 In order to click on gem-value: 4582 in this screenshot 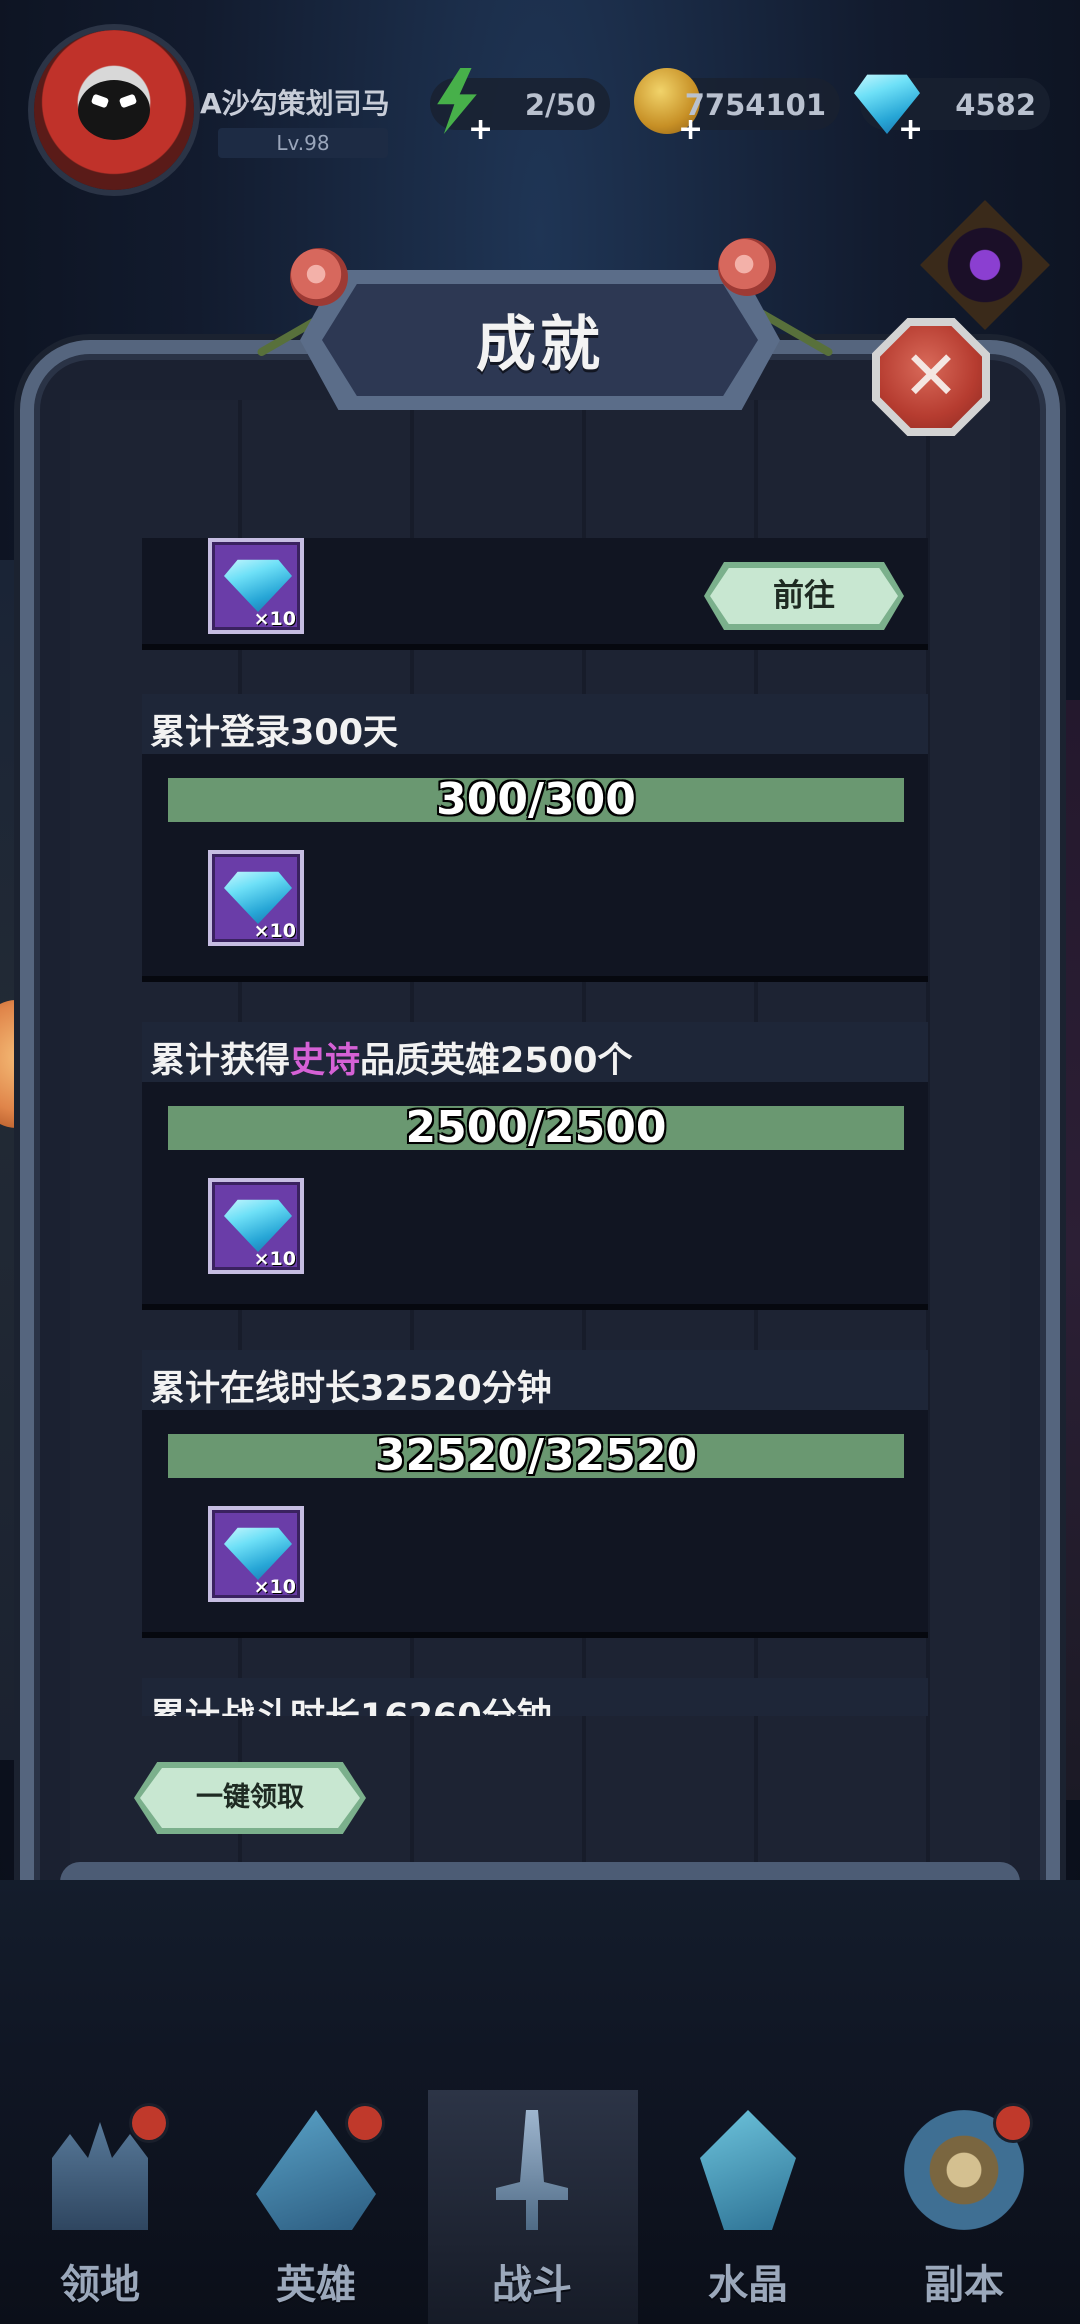, I will do `click(995, 105)`.